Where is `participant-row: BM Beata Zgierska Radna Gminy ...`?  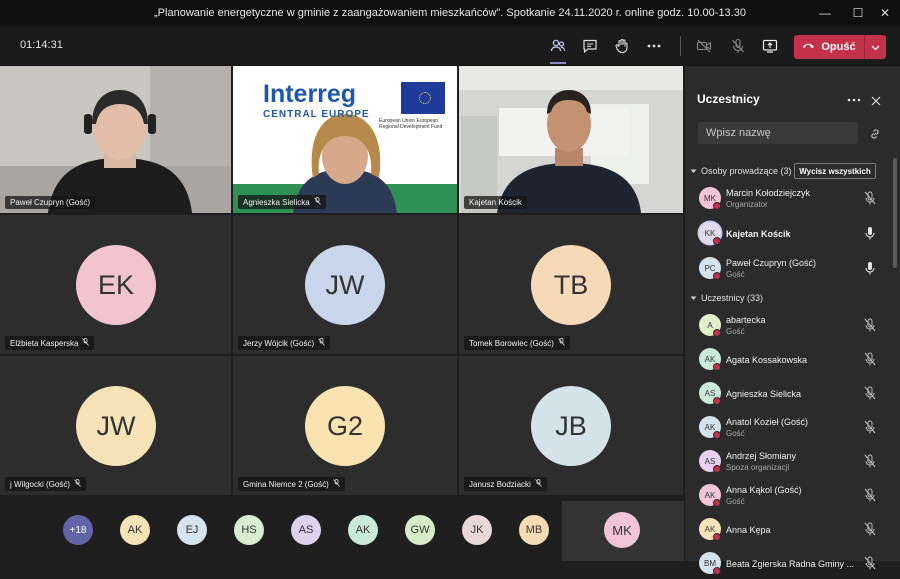 participant-row: BM Beata Zgierska Radna Gminy ... is located at coordinates (790, 564).